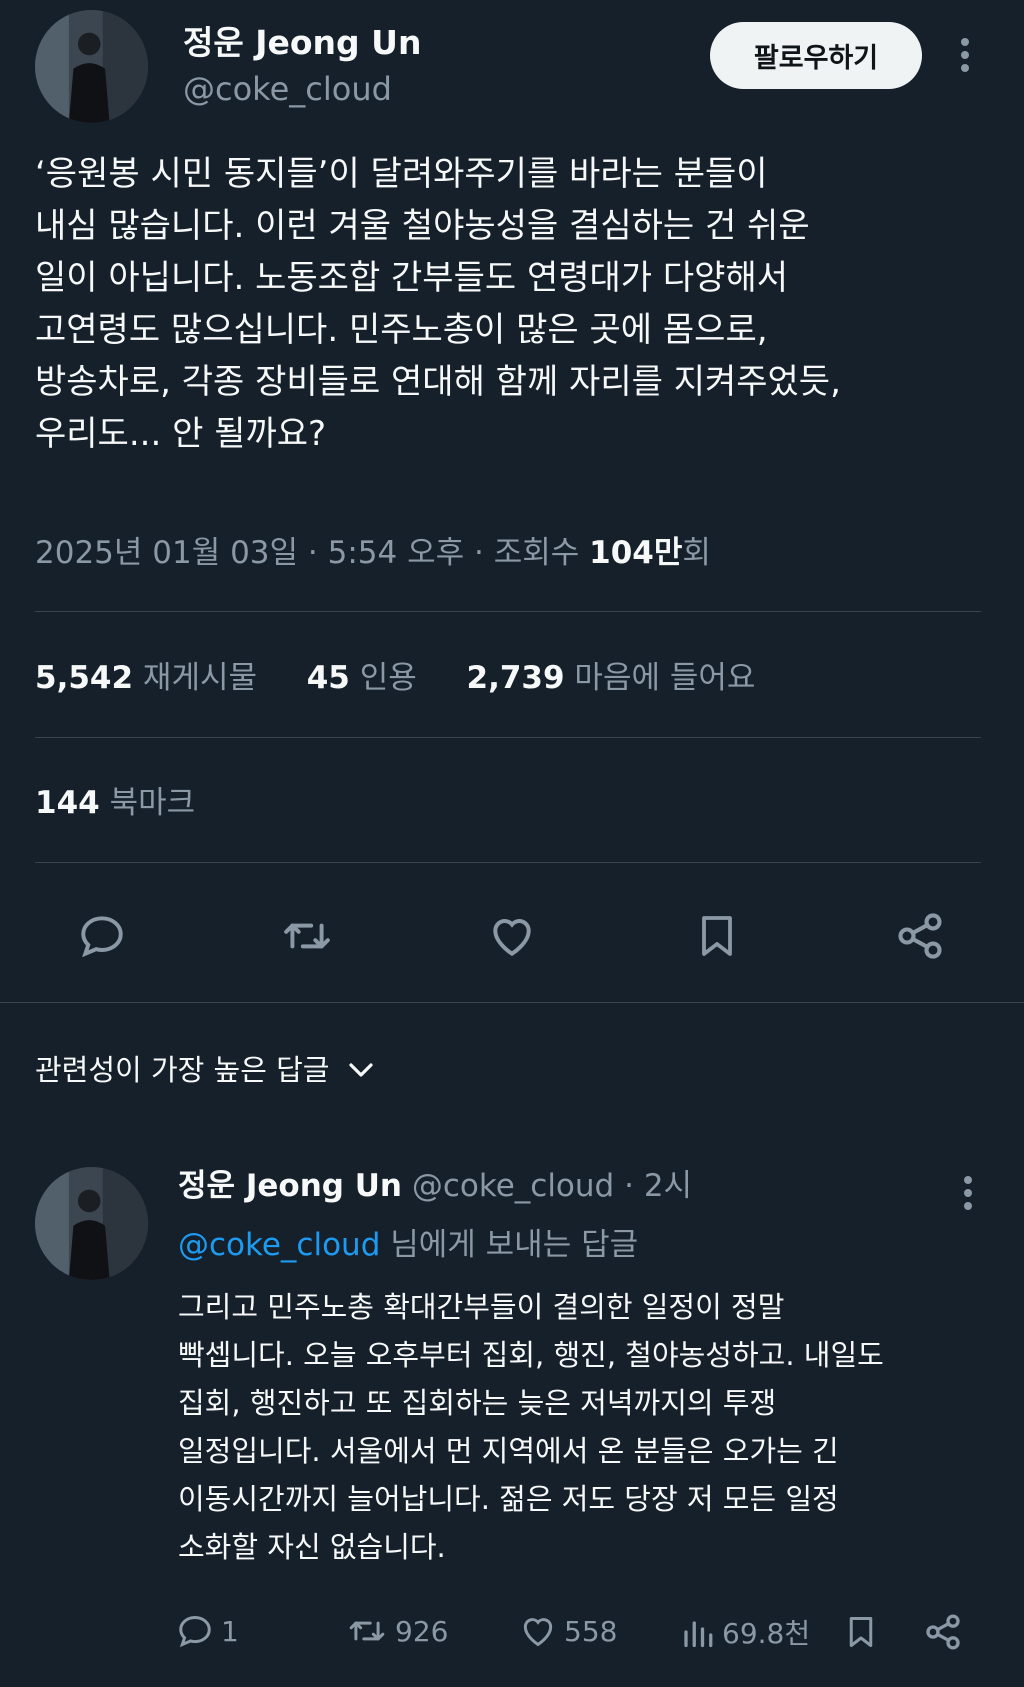 This screenshot has height=1687, width=1024. Describe the element at coordinates (696, 553) in the screenshot. I see `views-suffix: 회` at that location.